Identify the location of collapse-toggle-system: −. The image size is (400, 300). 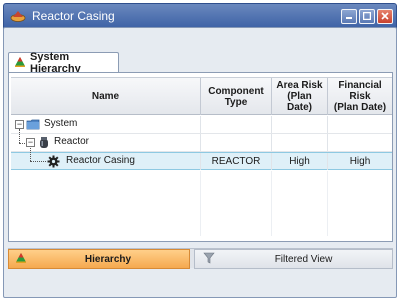
(19, 124).